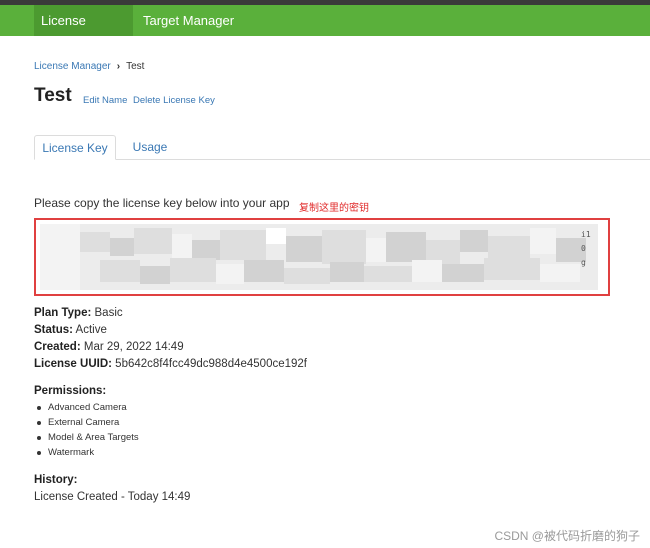 This screenshot has height=548, width=650. What do you see at coordinates (83, 32) in the screenshot?
I see `nav-license-manager: License Manager` at bounding box center [83, 32].